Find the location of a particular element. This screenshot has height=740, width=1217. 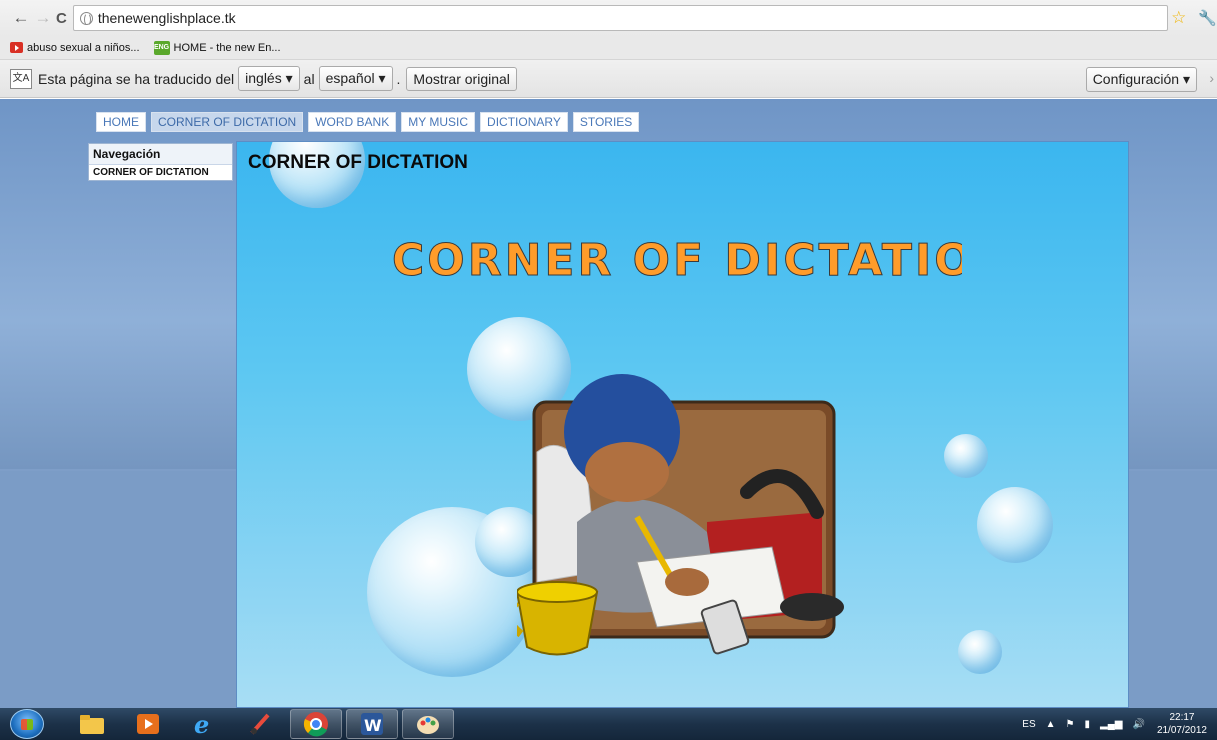

settings-dropdown: Configuración ▾ is located at coordinates (1141, 79).